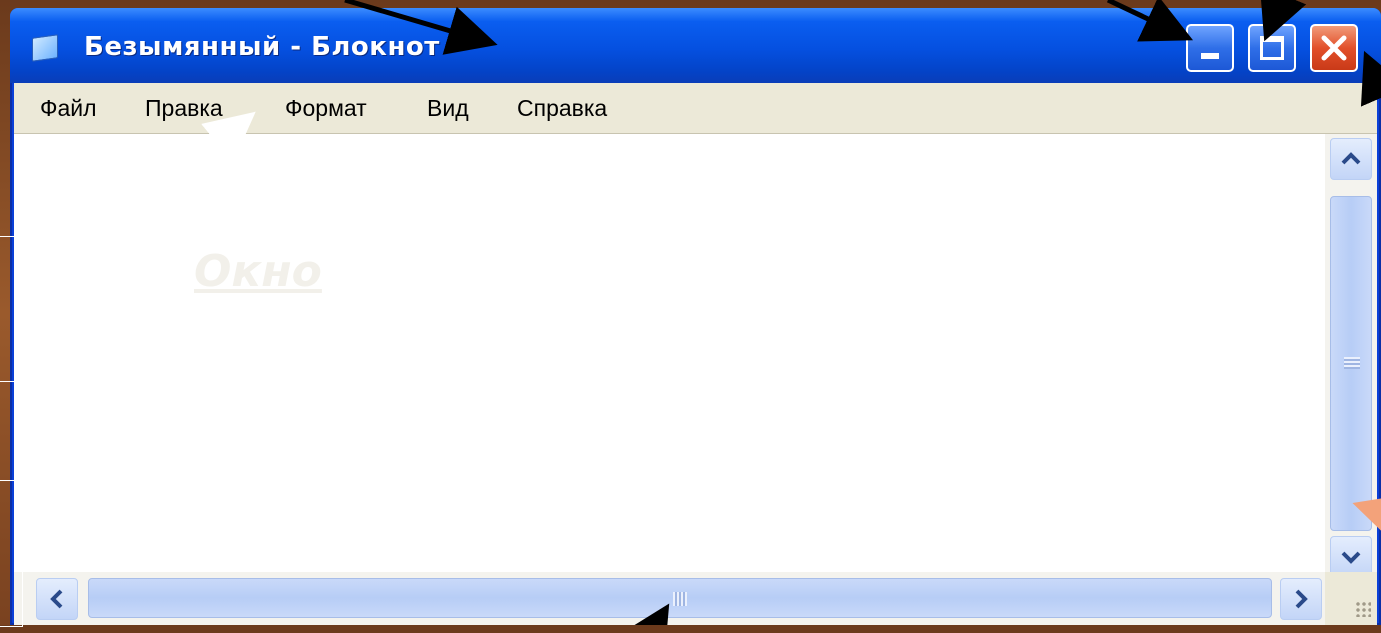 The image size is (1381, 633). I want to click on scroll-left-button, so click(57, 599).